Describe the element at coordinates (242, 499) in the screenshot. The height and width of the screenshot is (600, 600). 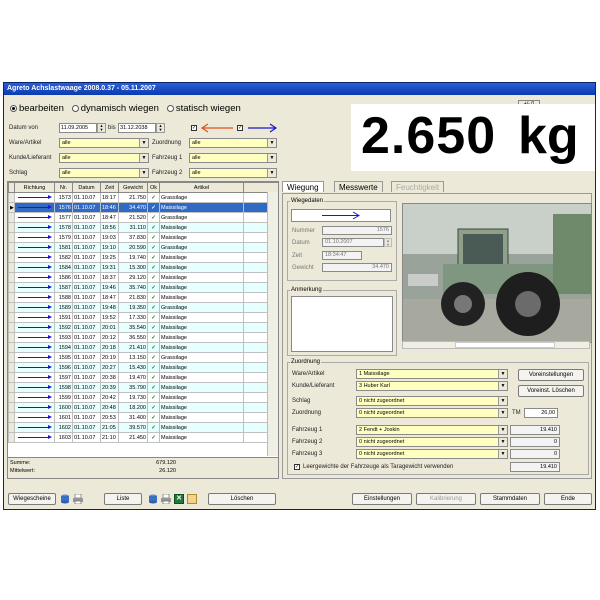
I see `loeschen-button: Löschen` at that location.